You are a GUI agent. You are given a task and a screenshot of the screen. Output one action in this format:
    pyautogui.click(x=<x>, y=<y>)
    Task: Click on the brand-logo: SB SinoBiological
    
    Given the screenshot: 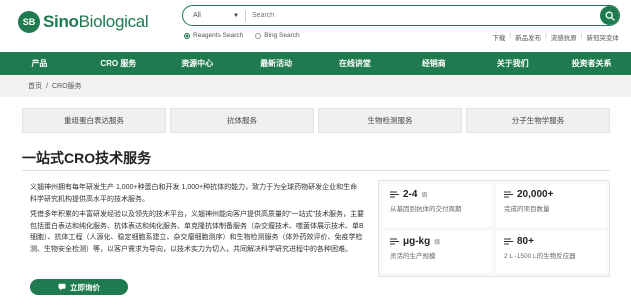 What is the action you would take?
    pyautogui.click(x=83, y=22)
    